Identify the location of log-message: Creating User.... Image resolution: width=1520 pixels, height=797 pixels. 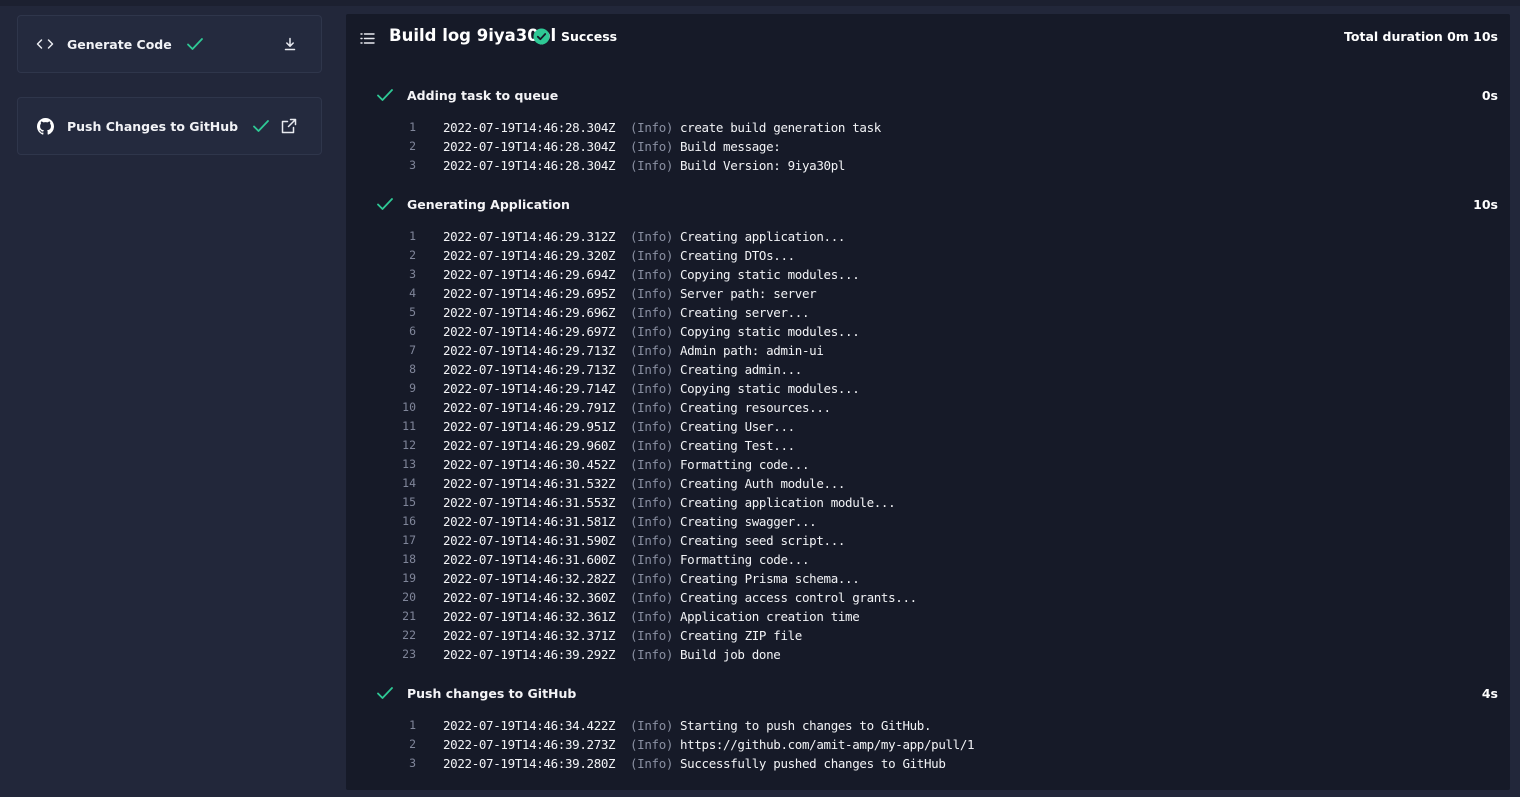
(737, 426).